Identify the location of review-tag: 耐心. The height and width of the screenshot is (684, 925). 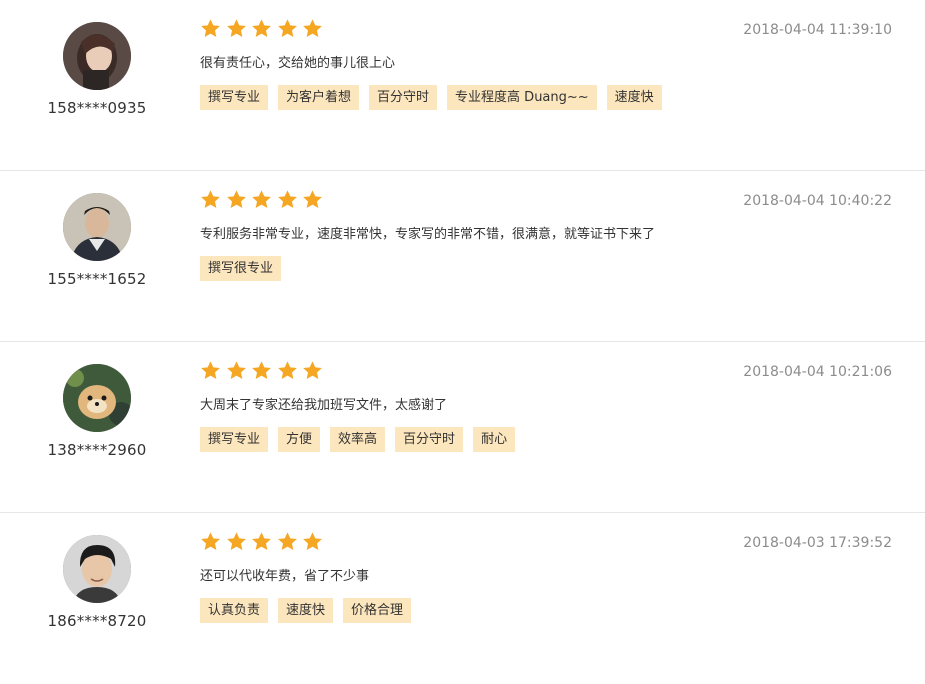
(494, 439).